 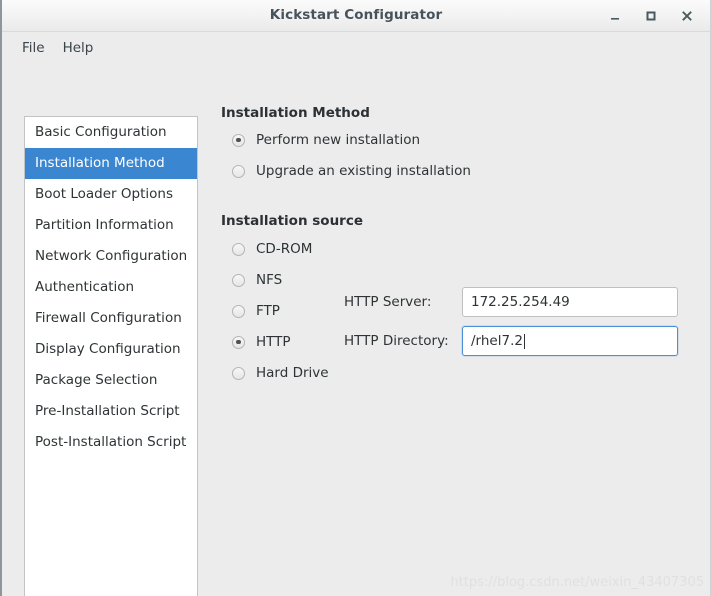 What do you see at coordinates (268, 311) in the screenshot?
I see `radio-label: FTP` at bounding box center [268, 311].